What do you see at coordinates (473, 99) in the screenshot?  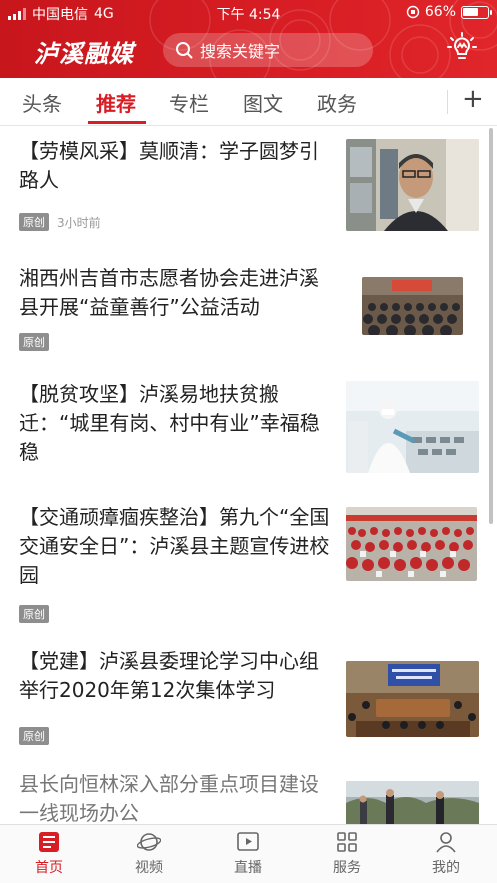 I see `add-channel-icon: +` at bounding box center [473, 99].